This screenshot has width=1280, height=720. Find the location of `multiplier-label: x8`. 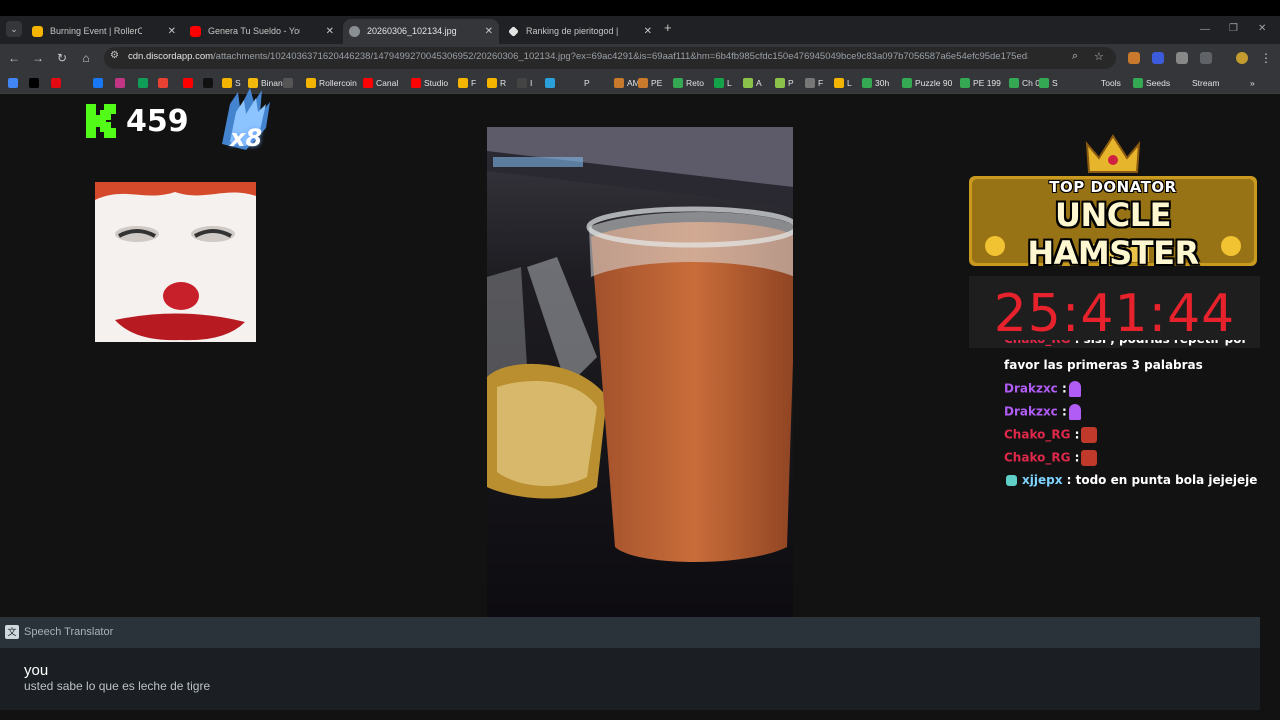

multiplier-label: x8 is located at coordinates (246, 138).